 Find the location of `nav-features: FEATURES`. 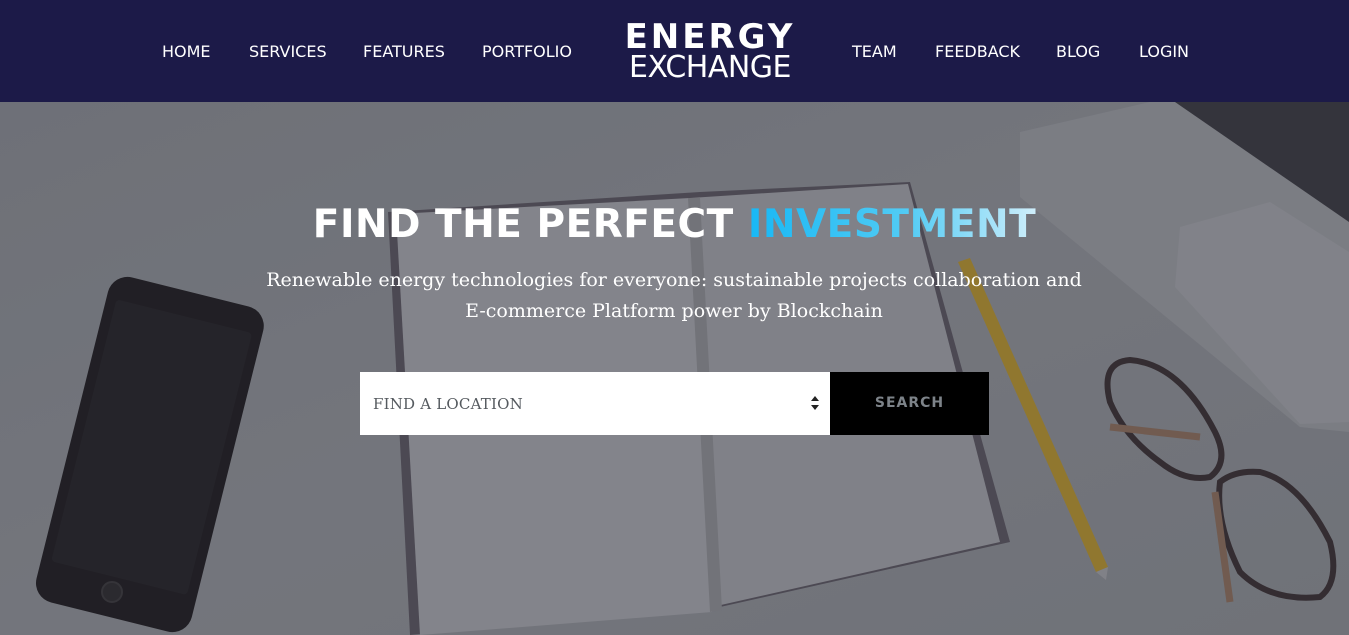

nav-features: FEATURES is located at coordinates (404, 52).